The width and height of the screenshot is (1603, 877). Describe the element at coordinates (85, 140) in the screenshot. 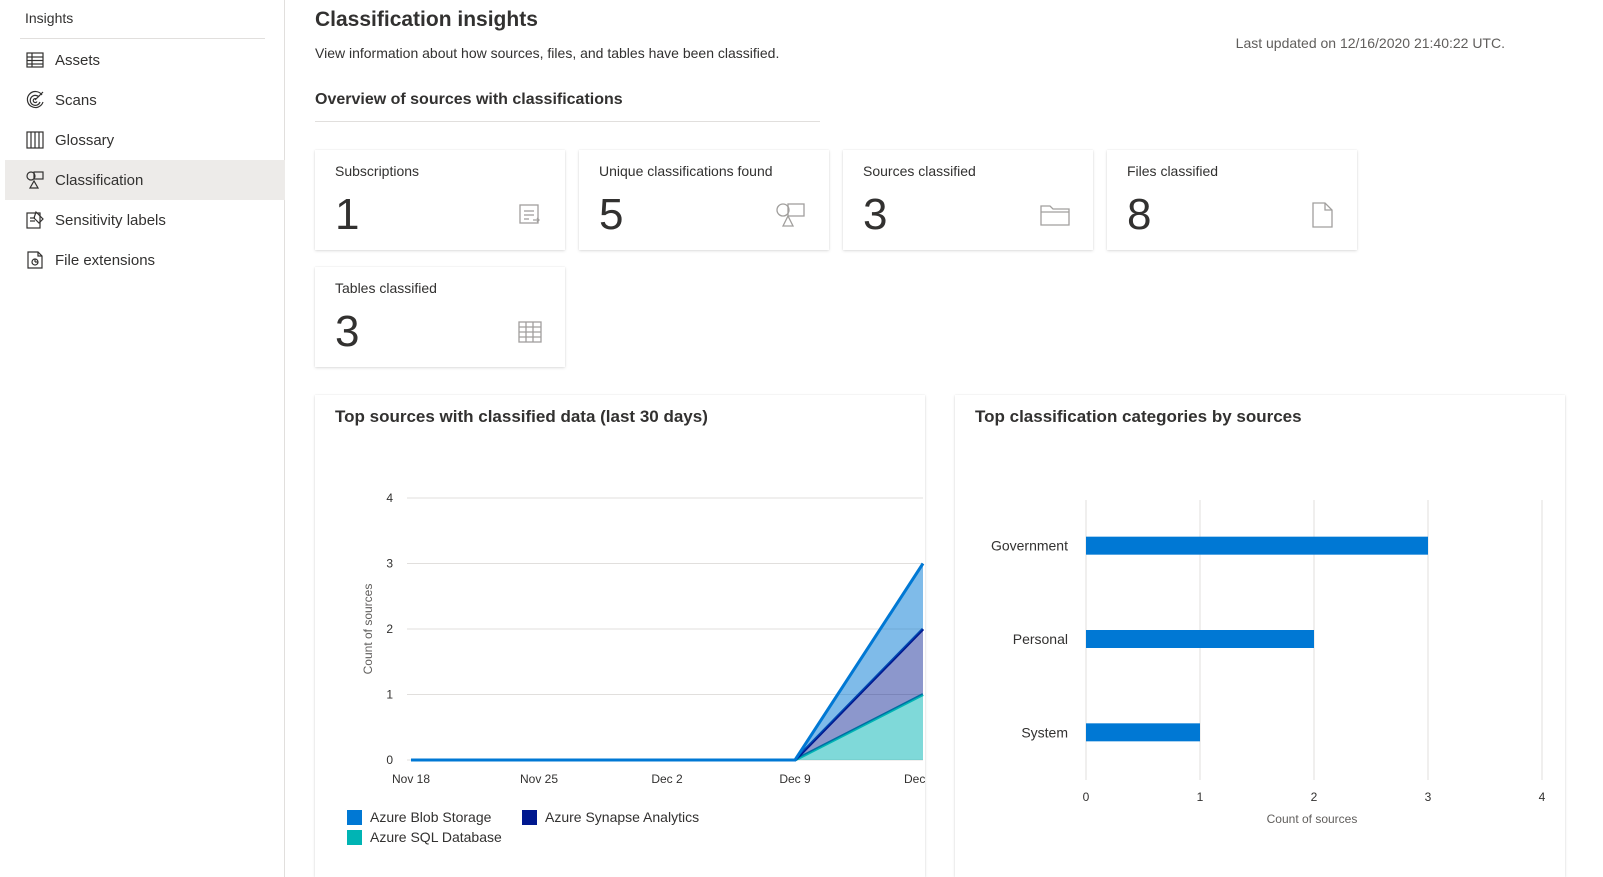

I see `sidebar-item-label: Glossary` at that location.